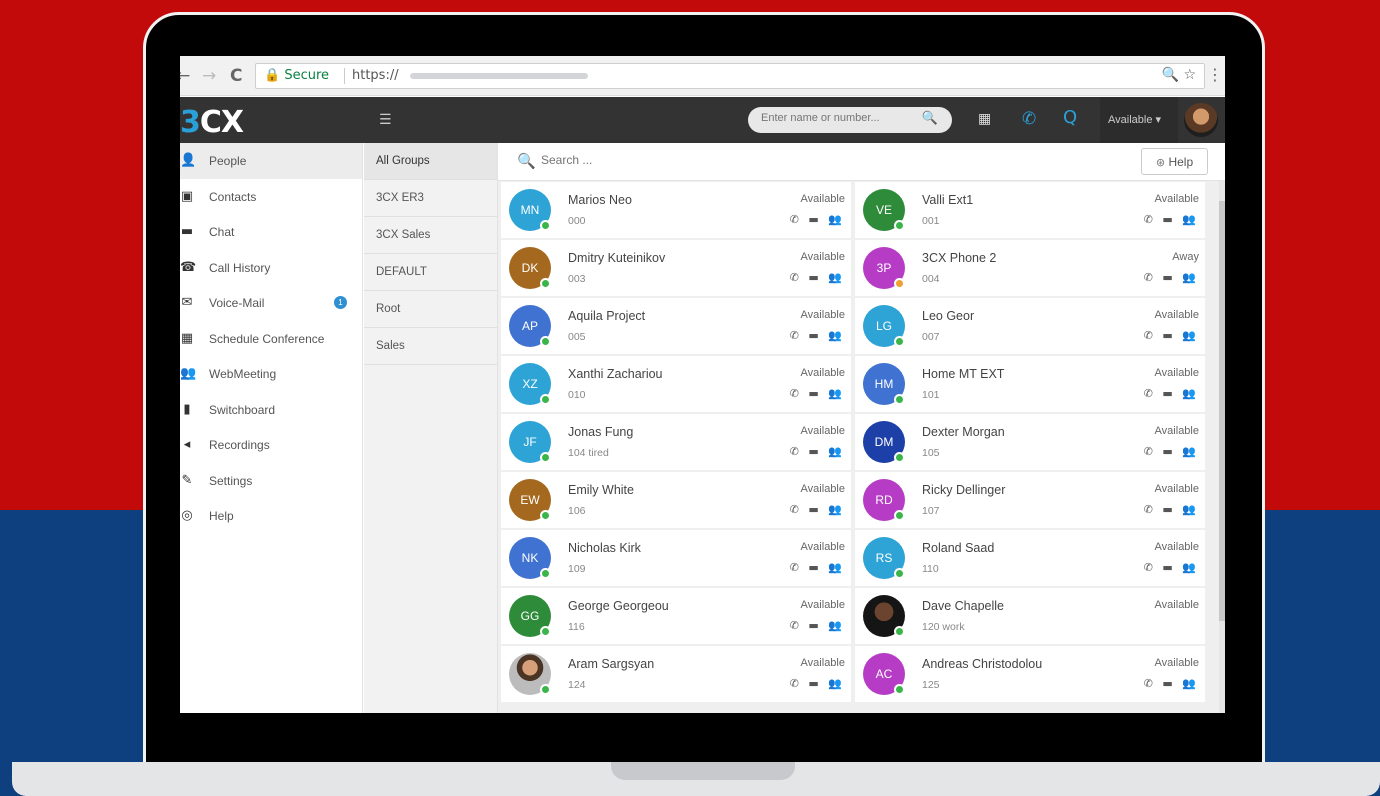 This screenshot has width=1380, height=796. What do you see at coordinates (676, 268) in the screenshot?
I see `contact-card: DK Dmitry Kuteinikov 003 Available ✆ ▬ 👥` at bounding box center [676, 268].